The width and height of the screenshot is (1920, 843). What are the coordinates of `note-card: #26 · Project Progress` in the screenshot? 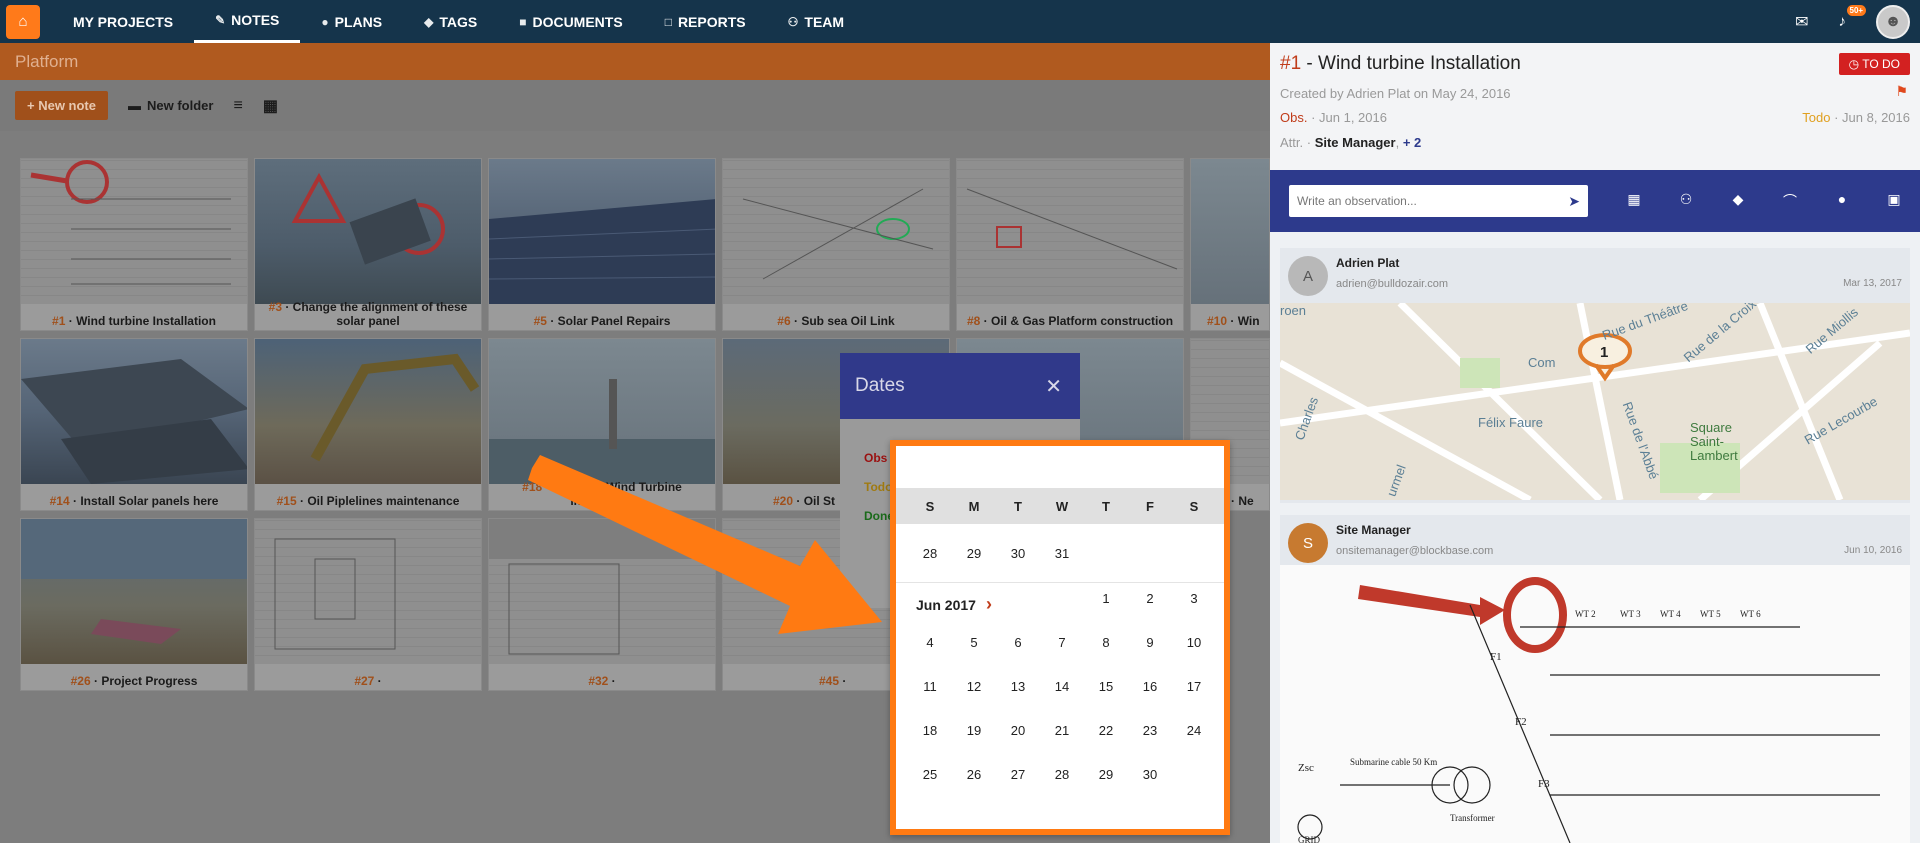 It's located at (134, 604).